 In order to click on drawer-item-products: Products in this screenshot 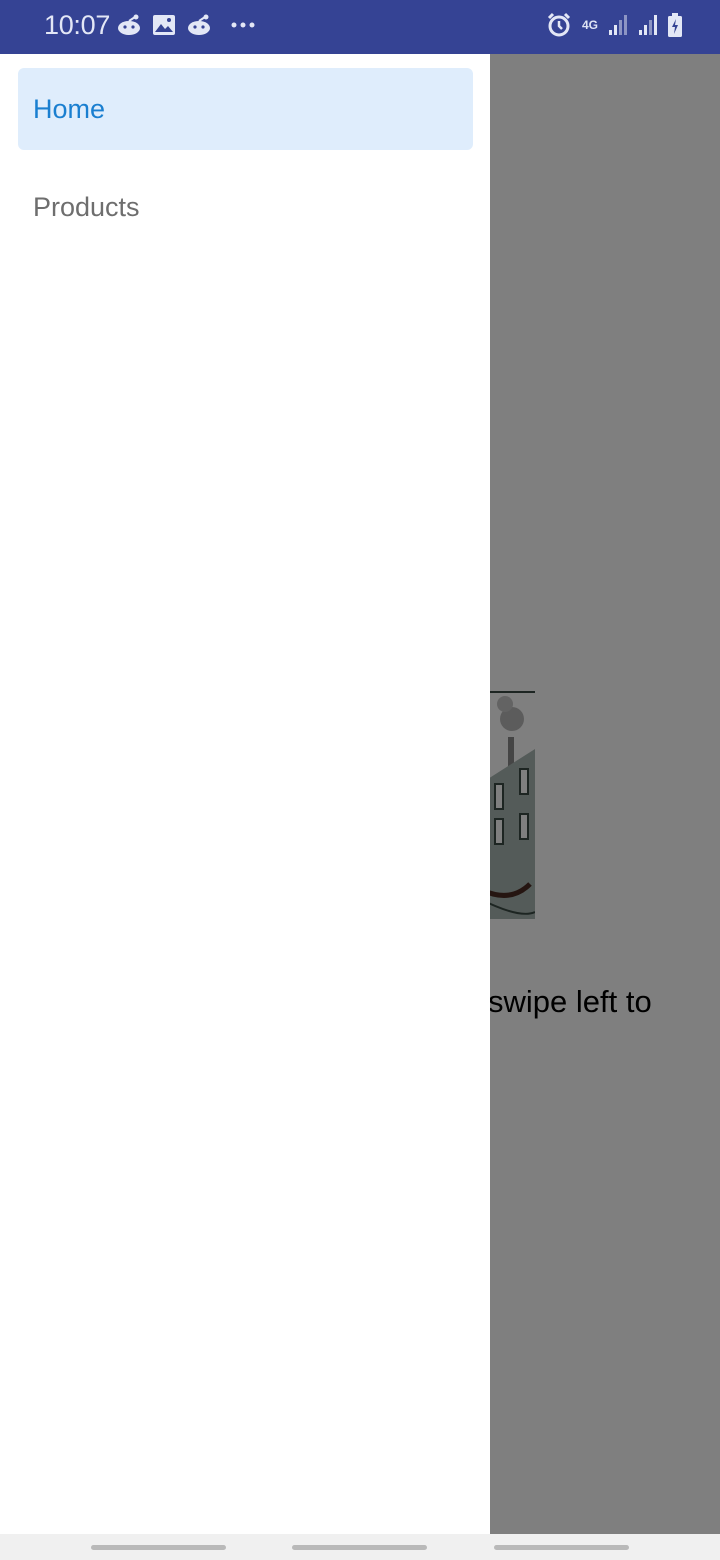, I will do `click(245, 207)`.